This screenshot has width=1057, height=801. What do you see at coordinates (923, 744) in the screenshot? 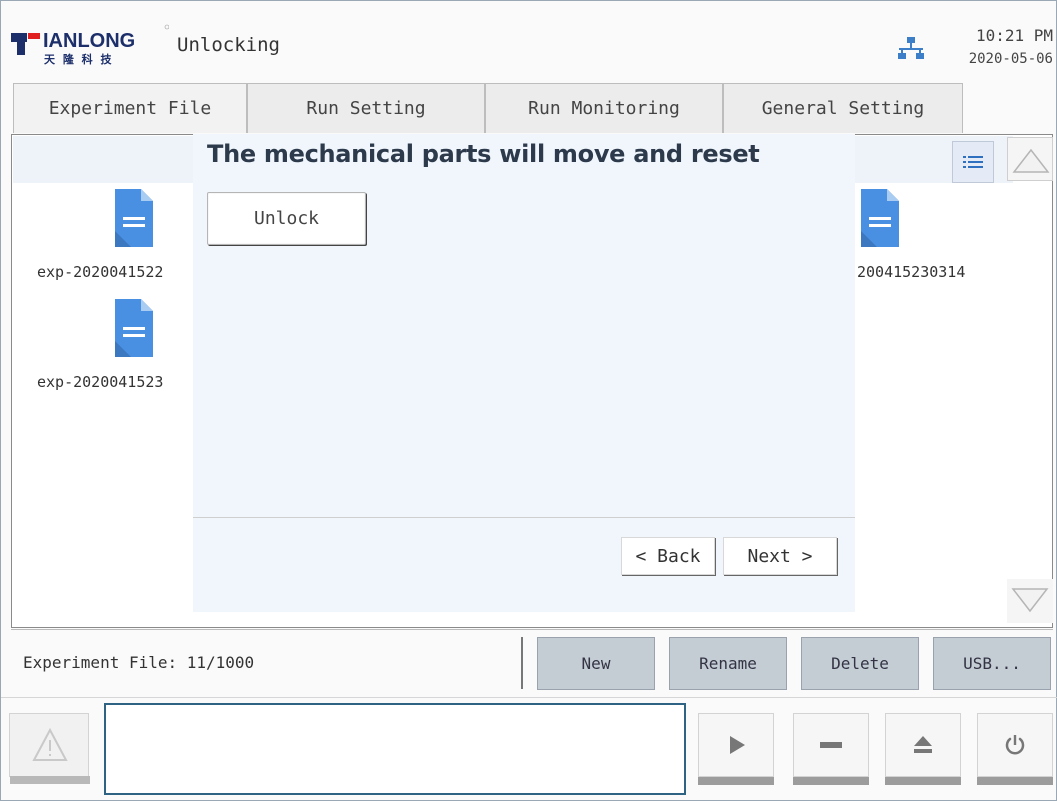
I see `eject-icon` at bounding box center [923, 744].